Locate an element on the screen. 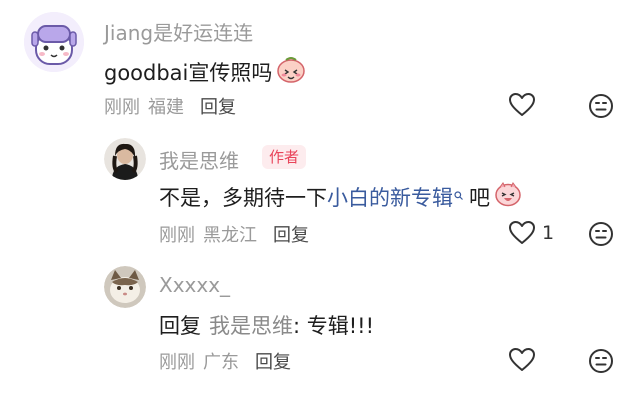  comment-text-after: 吧 is located at coordinates (479, 197).